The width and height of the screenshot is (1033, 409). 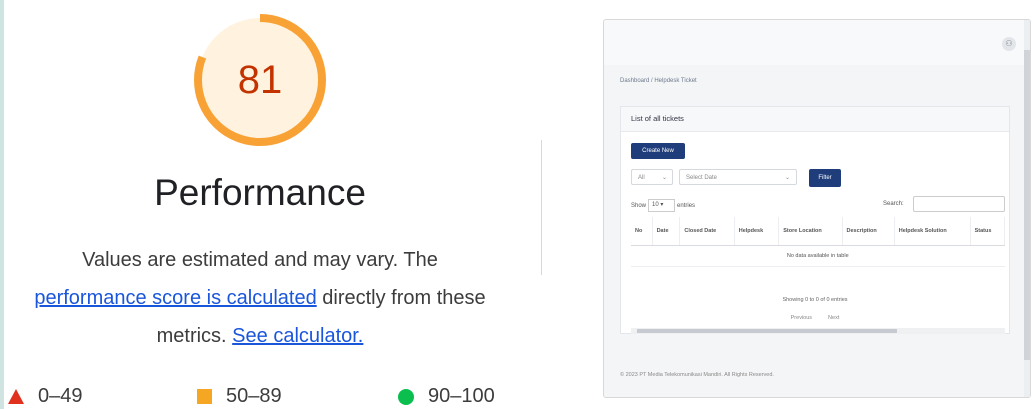 I want to click on thumb-empty-text: No data available in table, so click(x=818, y=256).